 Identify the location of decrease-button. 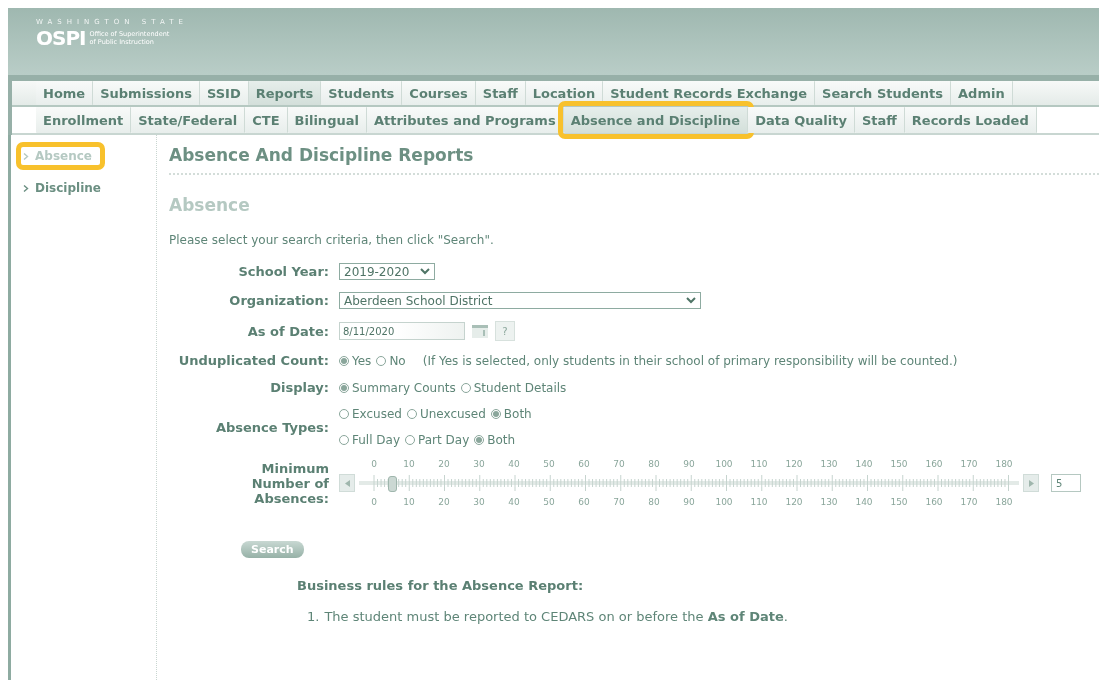
(347, 483).